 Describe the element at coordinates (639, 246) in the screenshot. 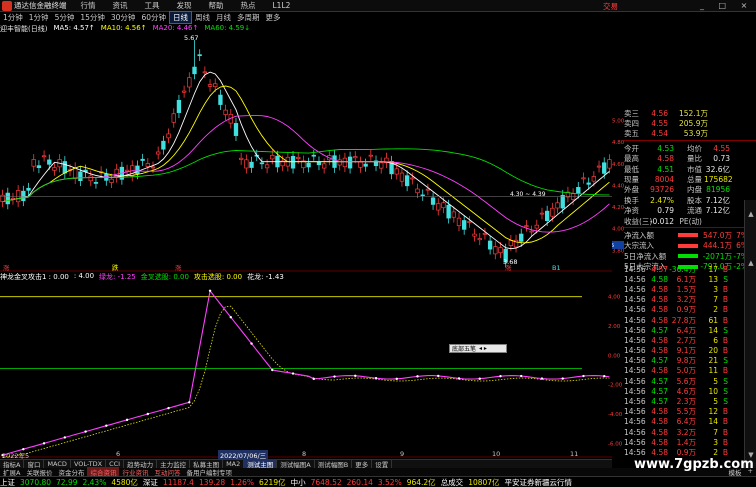

I see `fund-label: 大宗流入` at that location.